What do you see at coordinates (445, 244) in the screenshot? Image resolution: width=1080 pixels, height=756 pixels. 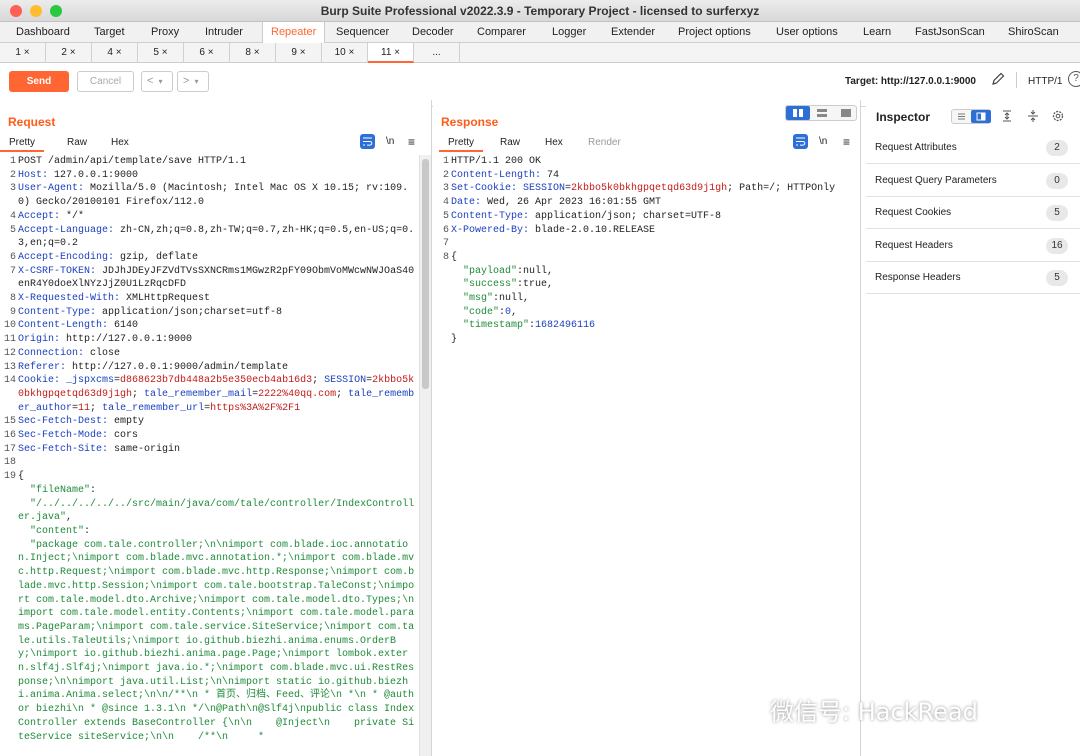 I see `line-number: 7` at bounding box center [445, 244].